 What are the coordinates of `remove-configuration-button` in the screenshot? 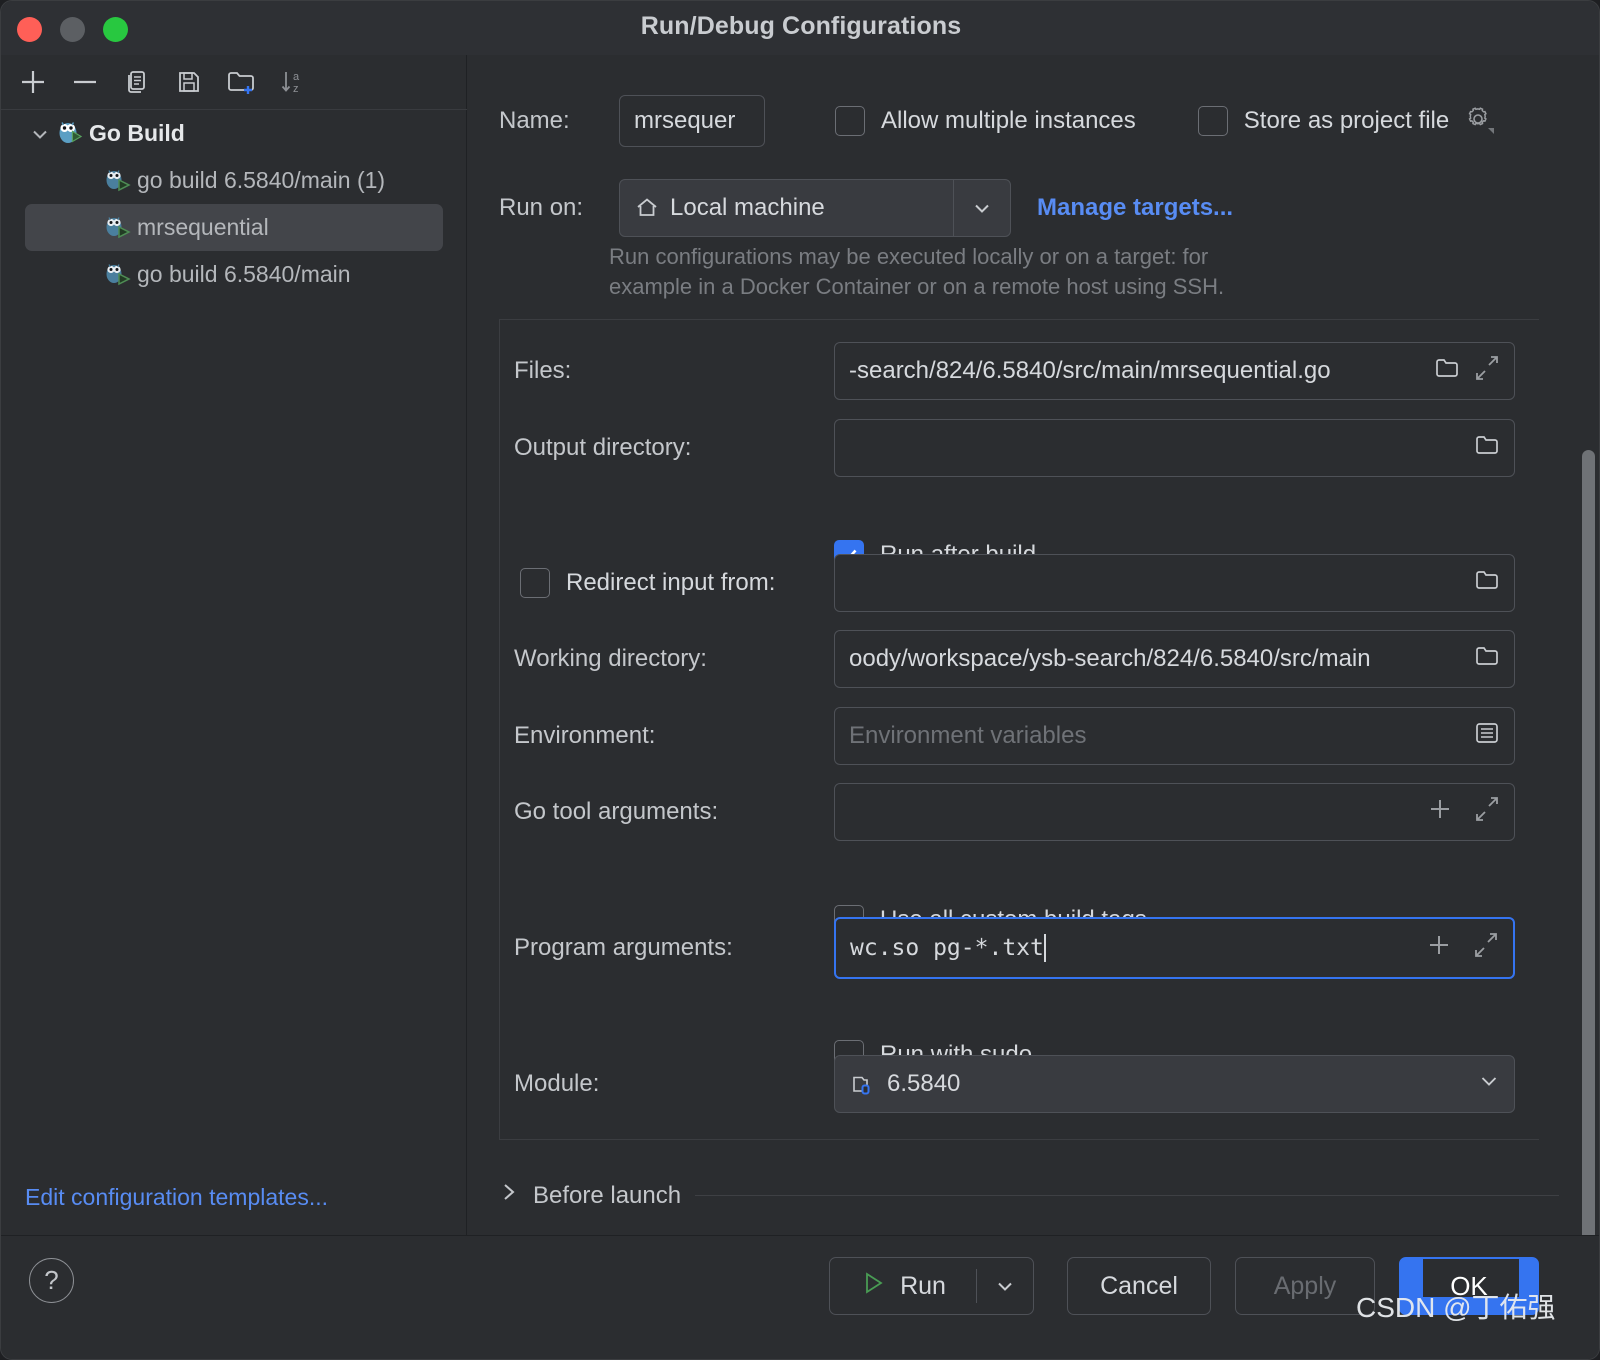 It's located at (85, 82).